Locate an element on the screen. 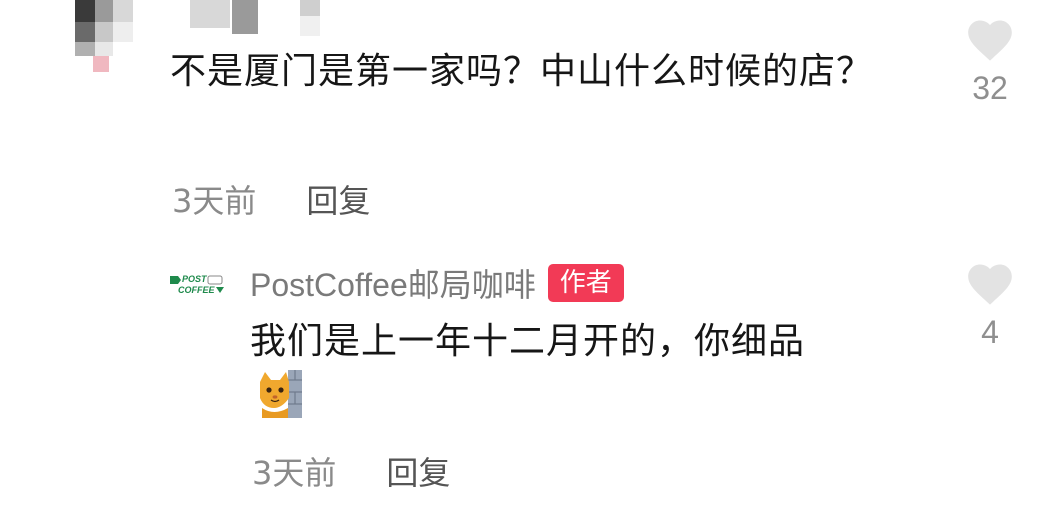 The image size is (1058, 514). author-badge: 作者 is located at coordinates (585, 283).